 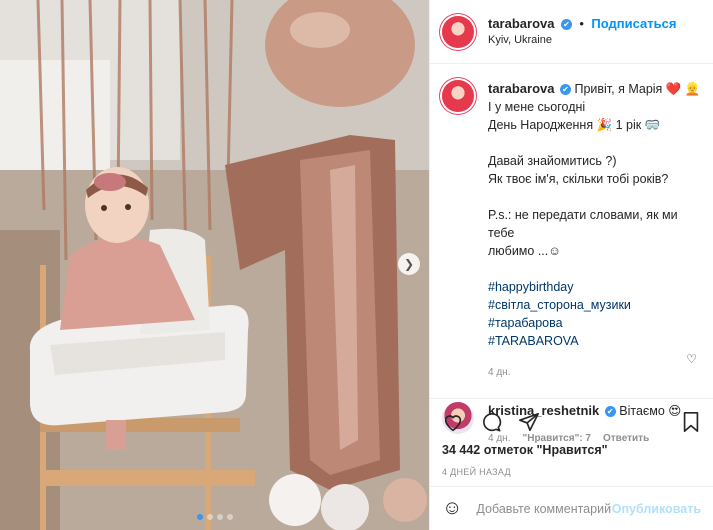 I want to click on location-link: Kyiv, Ukraine, so click(x=582, y=40).